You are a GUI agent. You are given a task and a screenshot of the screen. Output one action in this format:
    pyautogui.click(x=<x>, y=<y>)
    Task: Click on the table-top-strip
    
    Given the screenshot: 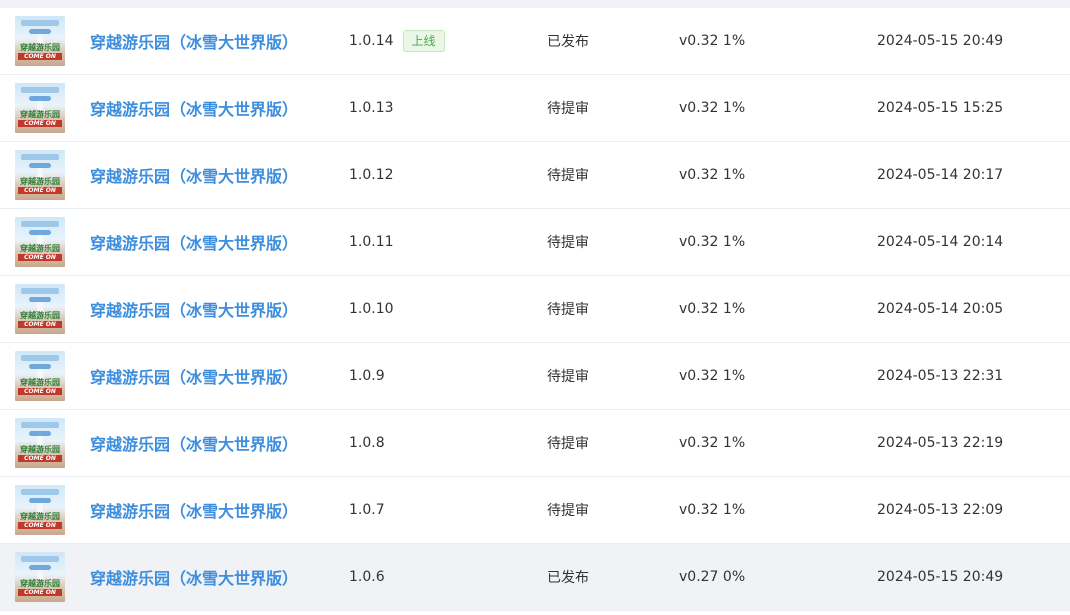 What is the action you would take?
    pyautogui.click(x=535, y=4)
    